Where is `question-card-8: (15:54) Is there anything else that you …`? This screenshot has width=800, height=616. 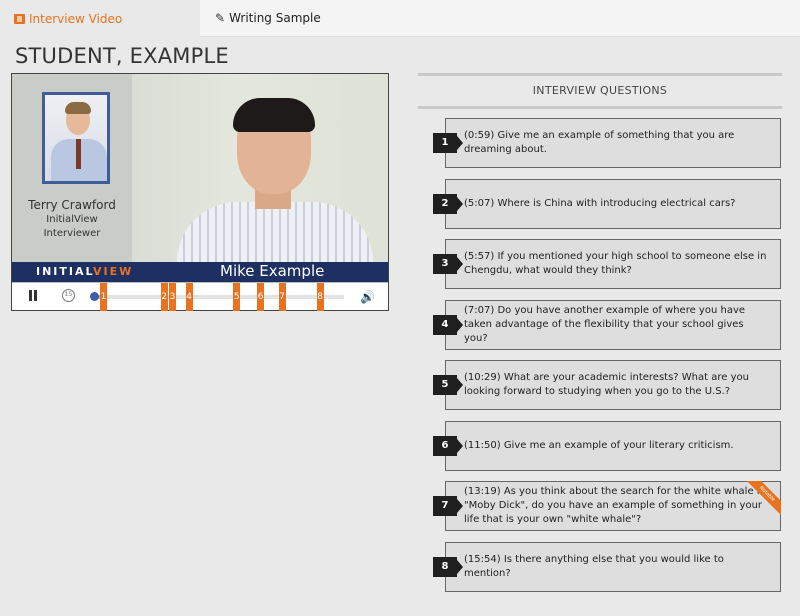 question-card-8: (15:54) Is there anything else that you … is located at coordinates (613, 566).